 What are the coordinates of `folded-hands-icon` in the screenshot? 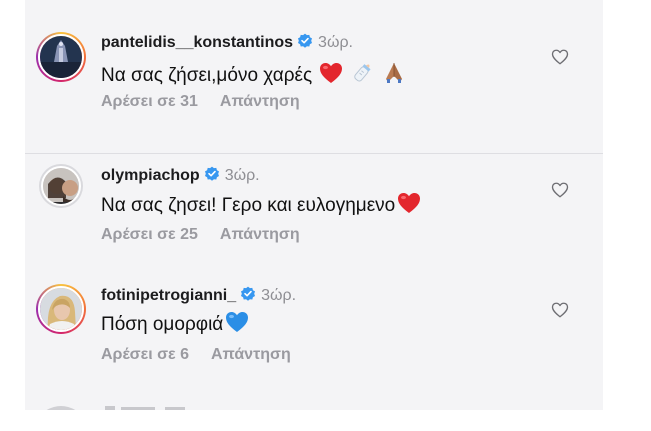 It's located at (394, 73).